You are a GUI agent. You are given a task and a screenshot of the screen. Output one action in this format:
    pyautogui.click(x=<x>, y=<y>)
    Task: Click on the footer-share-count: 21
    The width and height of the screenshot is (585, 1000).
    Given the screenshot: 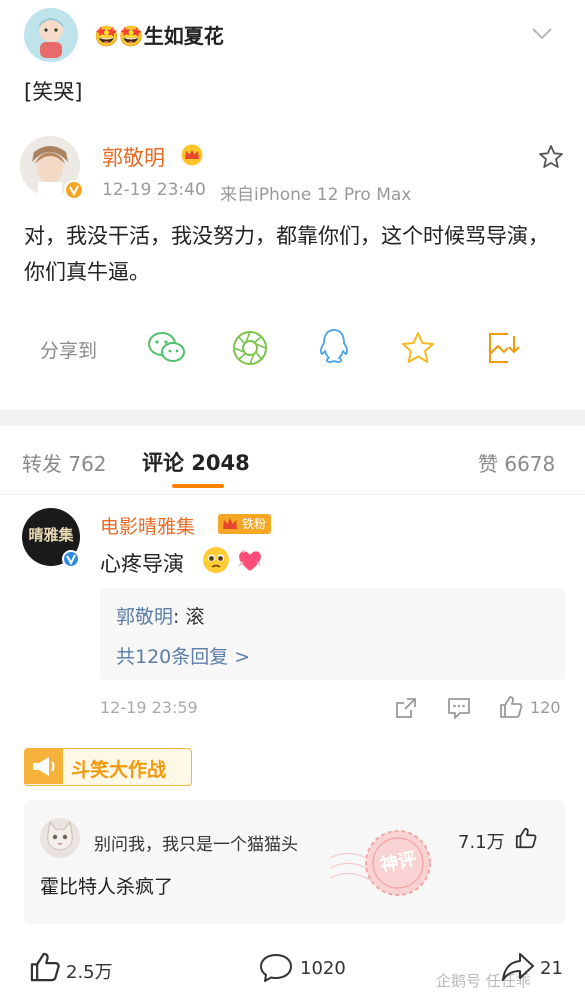 What is the action you would take?
    pyautogui.click(x=551, y=968)
    